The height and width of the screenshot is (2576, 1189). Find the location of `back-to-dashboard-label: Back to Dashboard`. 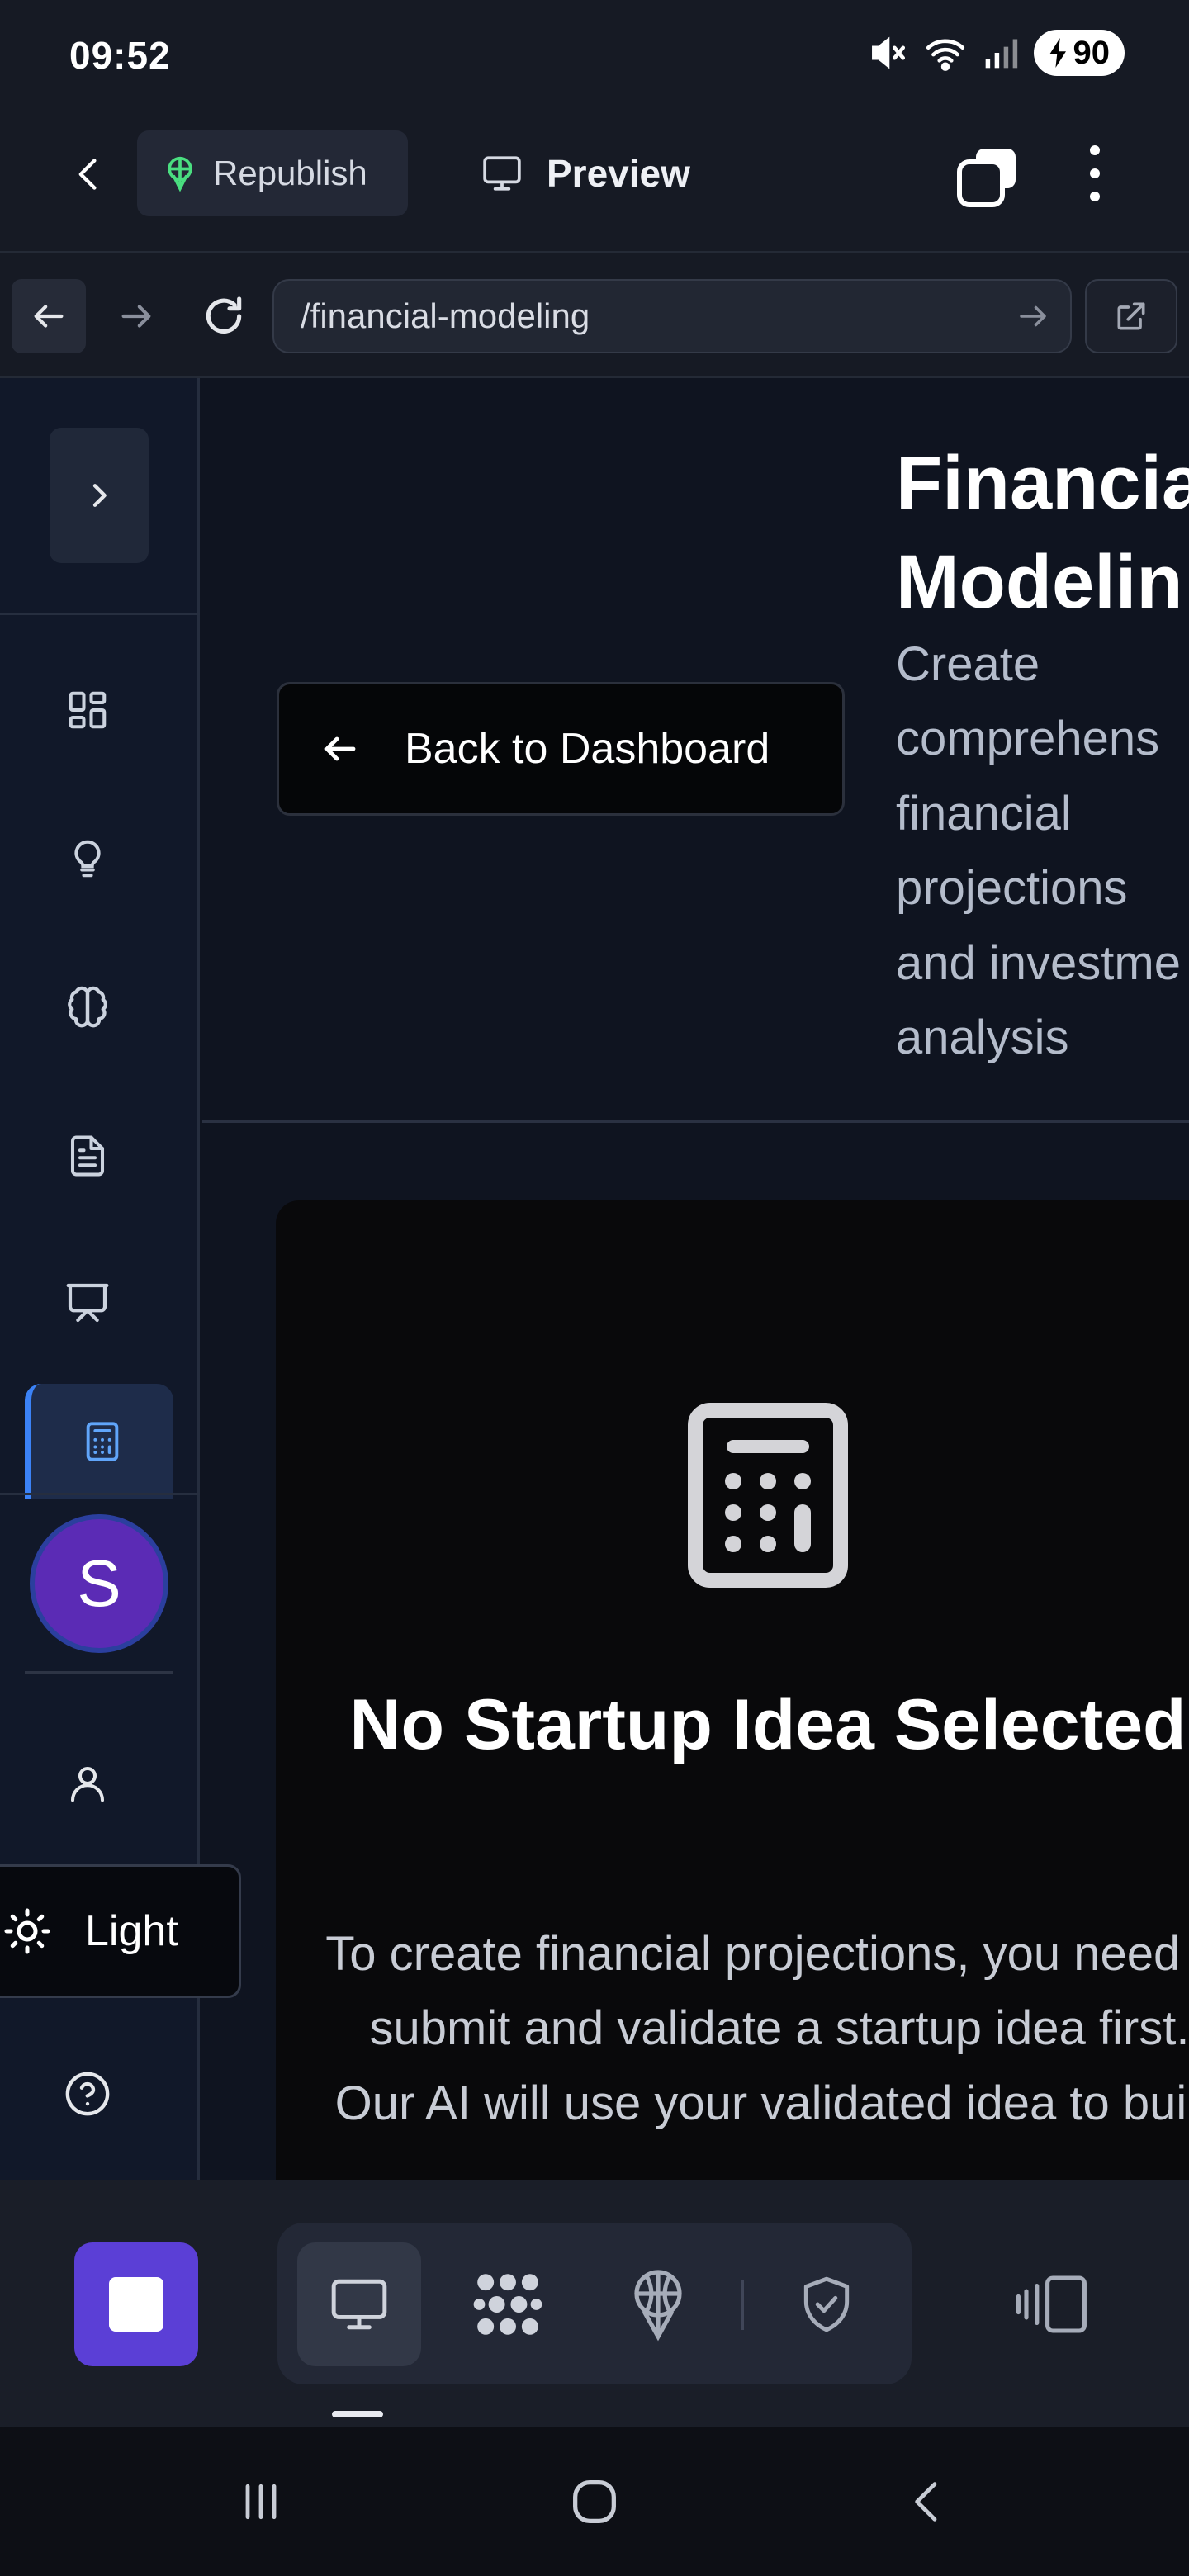

back-to-dashboard-label: Back to Dashboard is located at coordinates (587, 749).